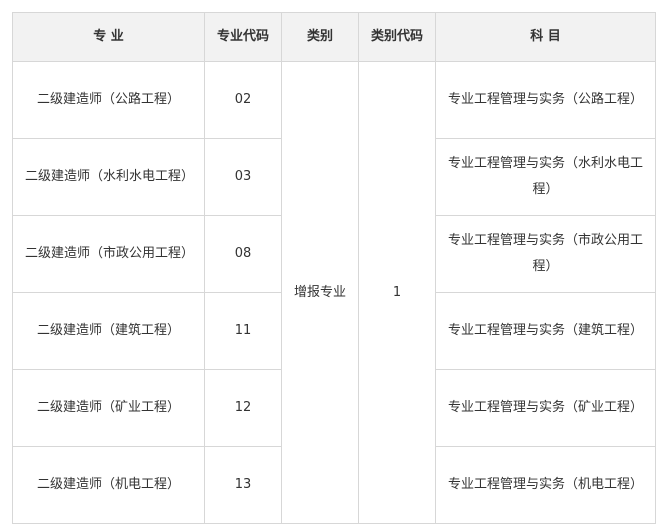 The width and height of the screenshot is (667, 531). What do you see at coordinates (243, 408) in the screenshot?
I see `major-code-cell: 12` at bounding box center [243, 408].